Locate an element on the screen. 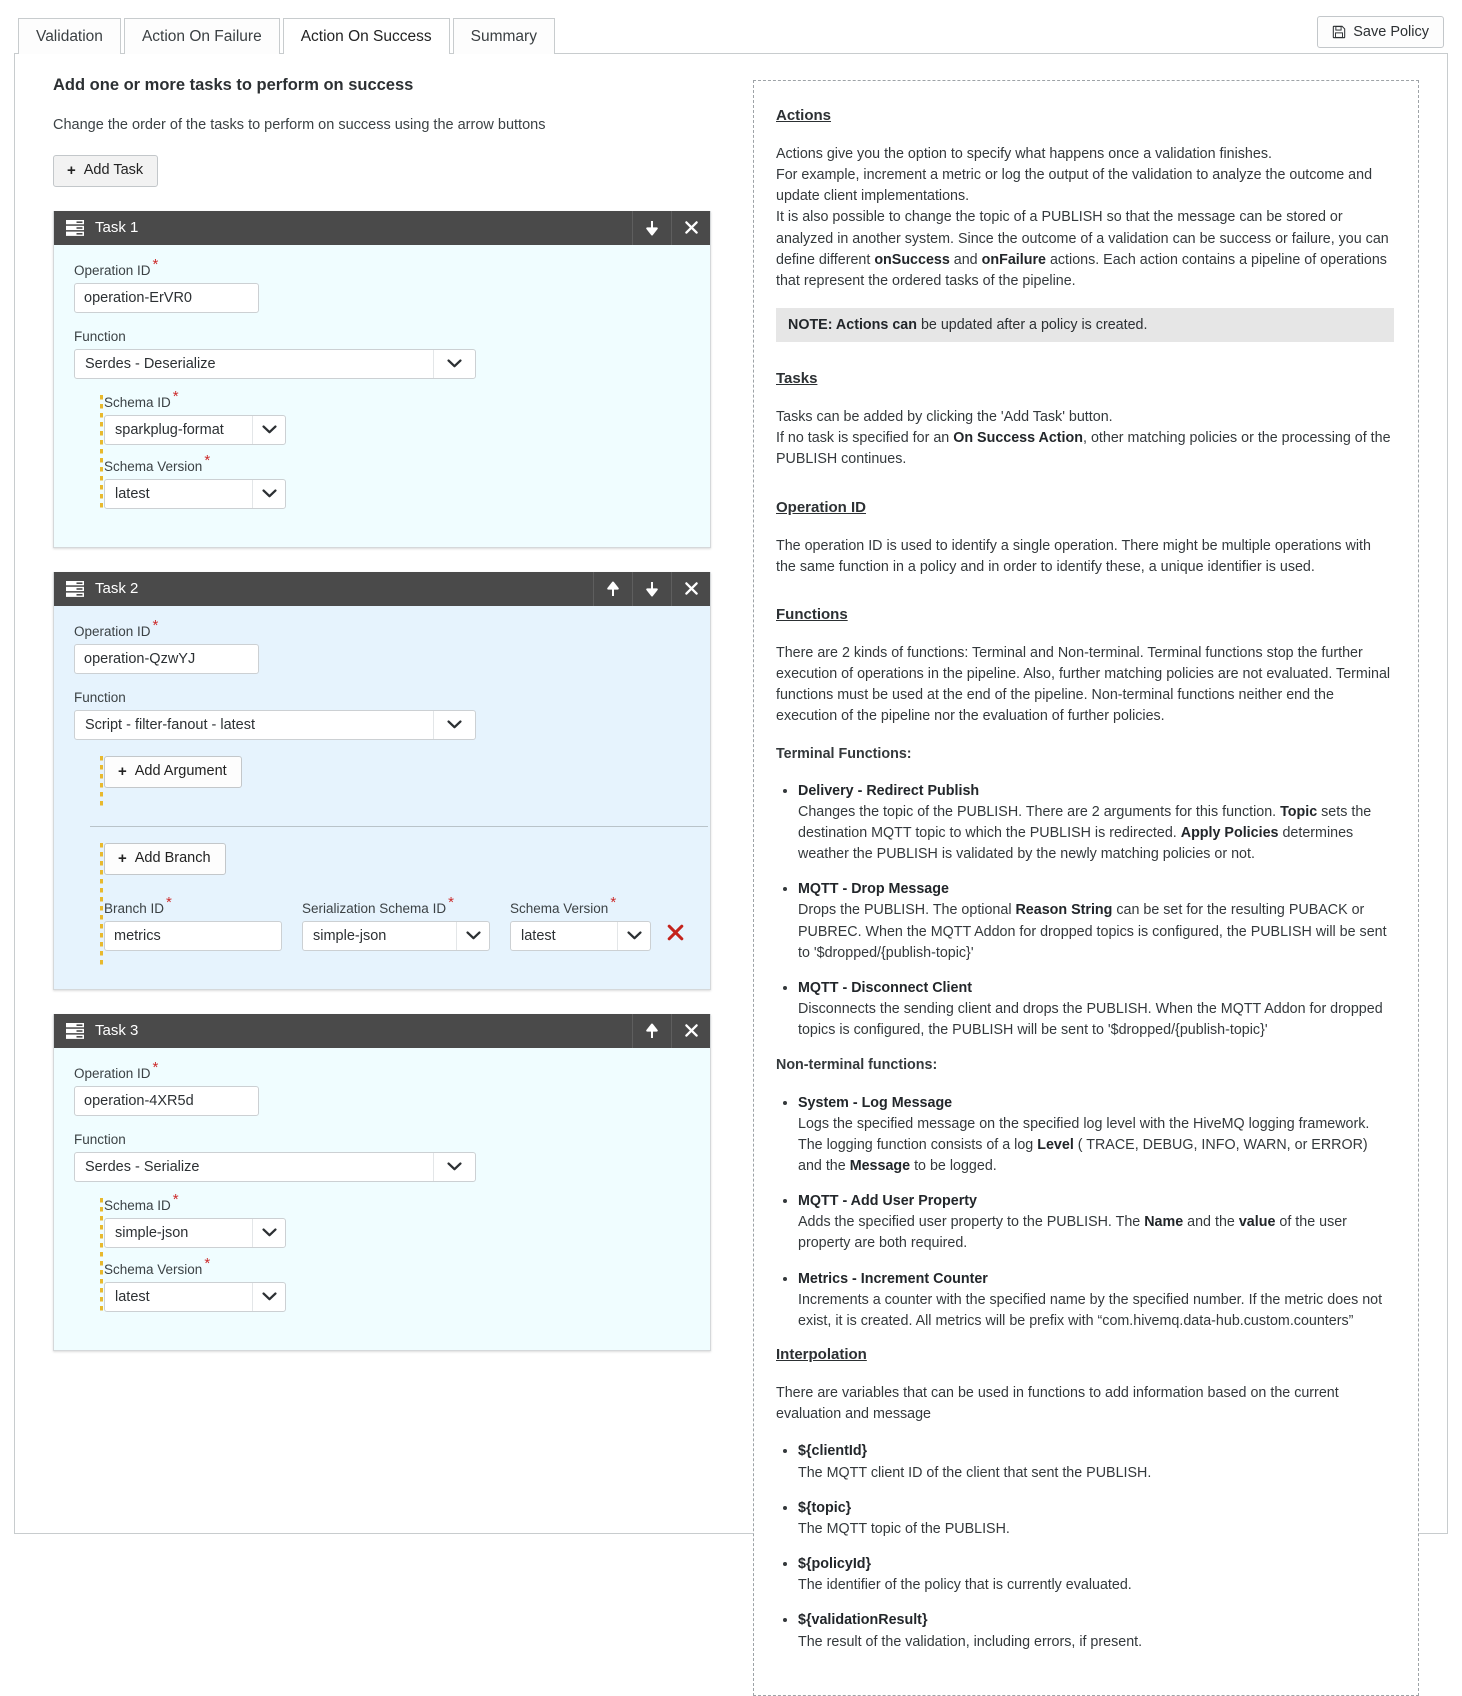  doc-item-name: ${policyId} is located at coordinates (835, 1564).